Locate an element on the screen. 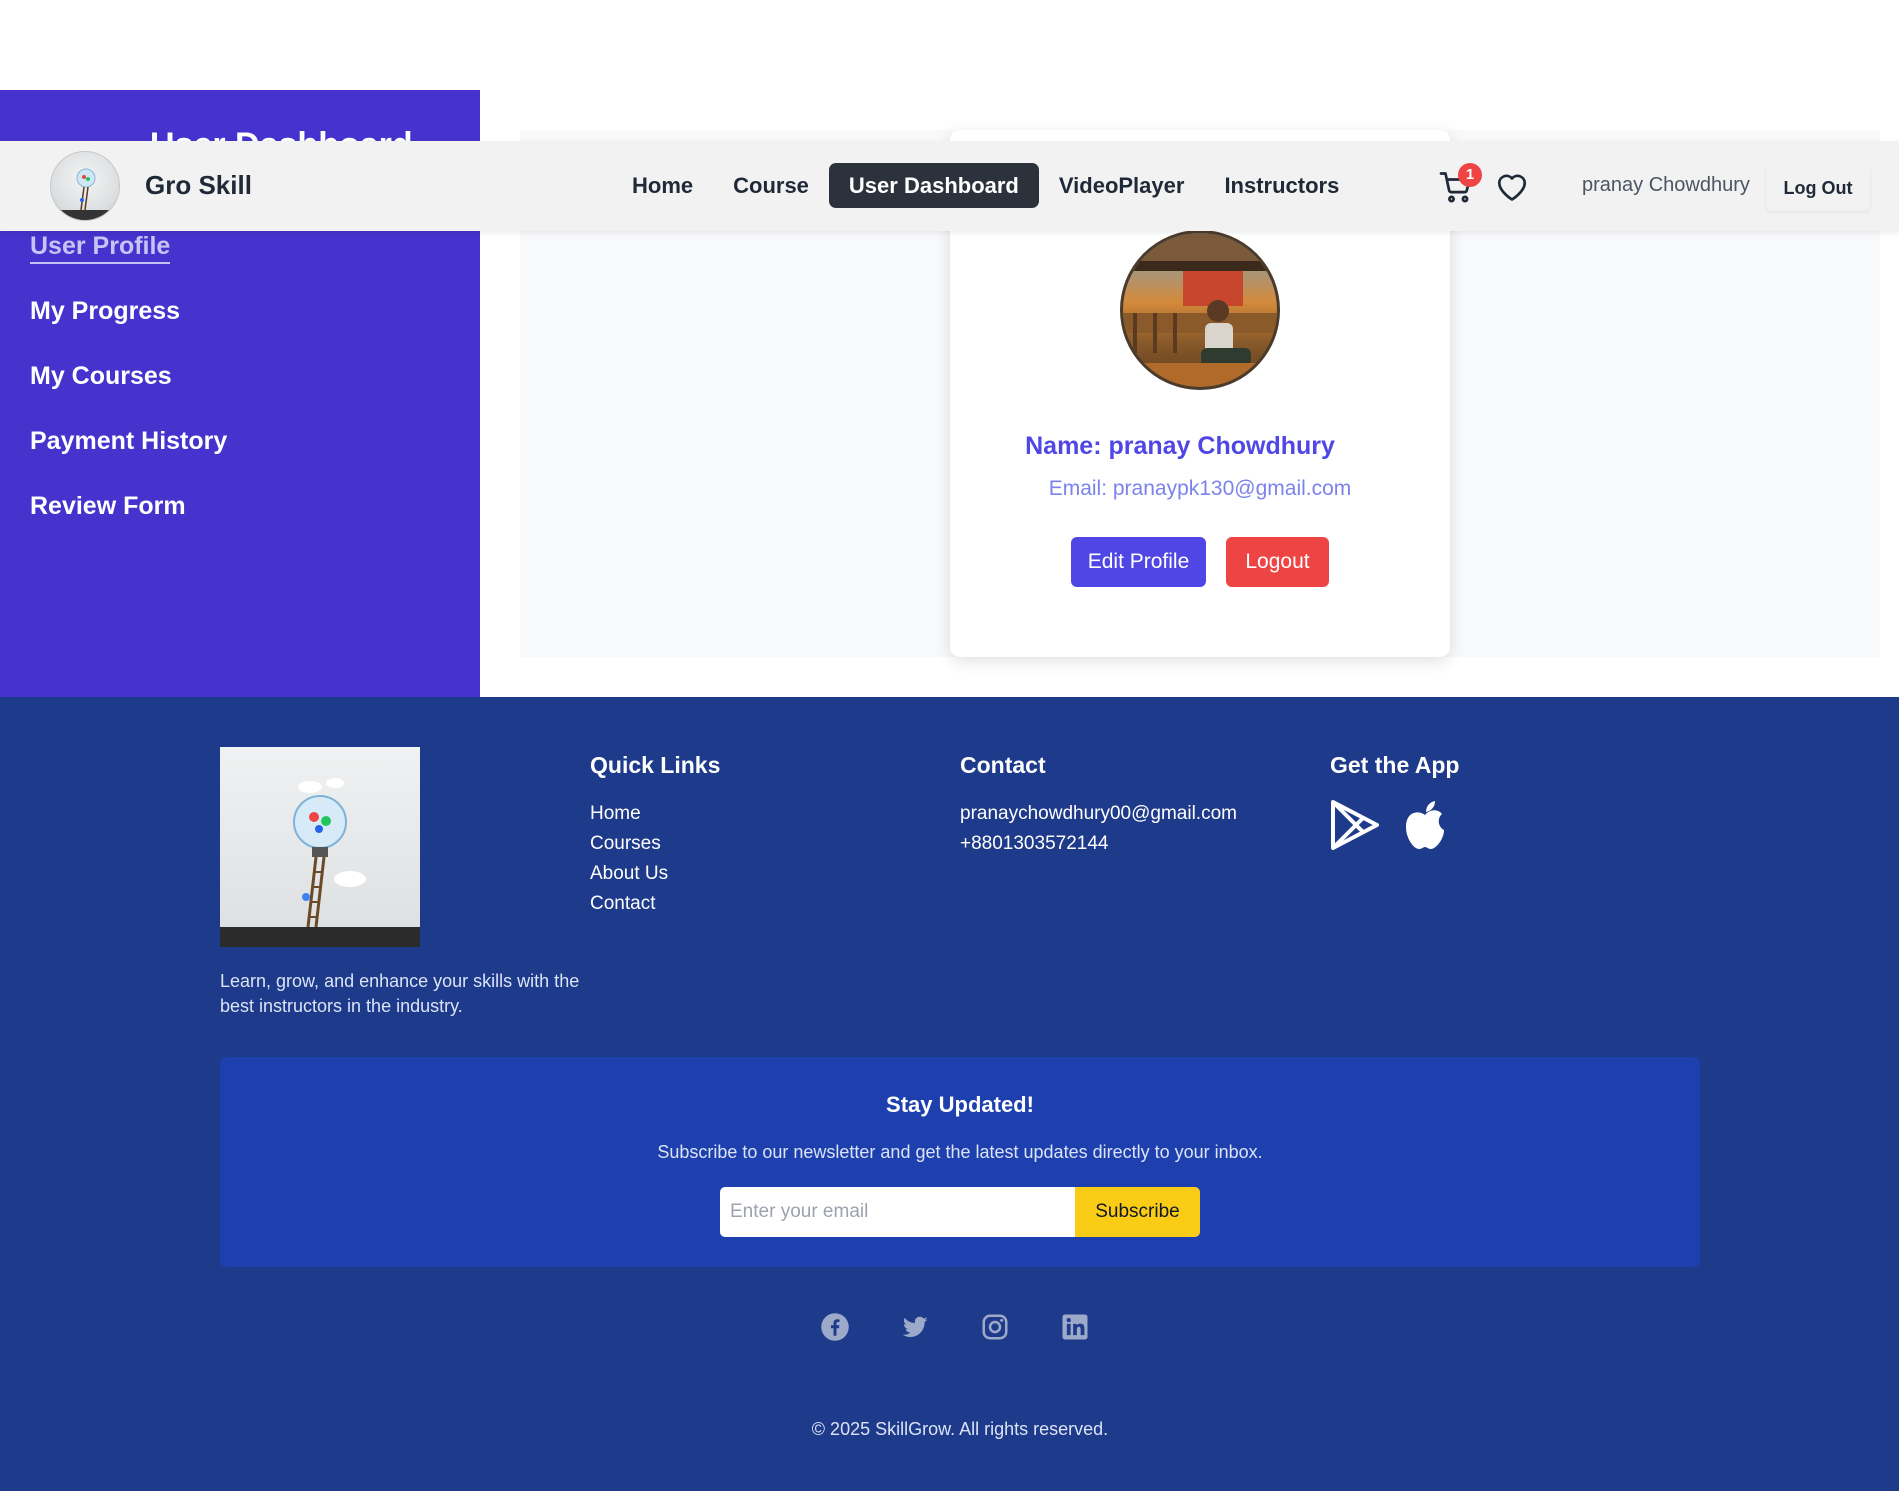  apple-icon is located at coordinates (1425, 825).